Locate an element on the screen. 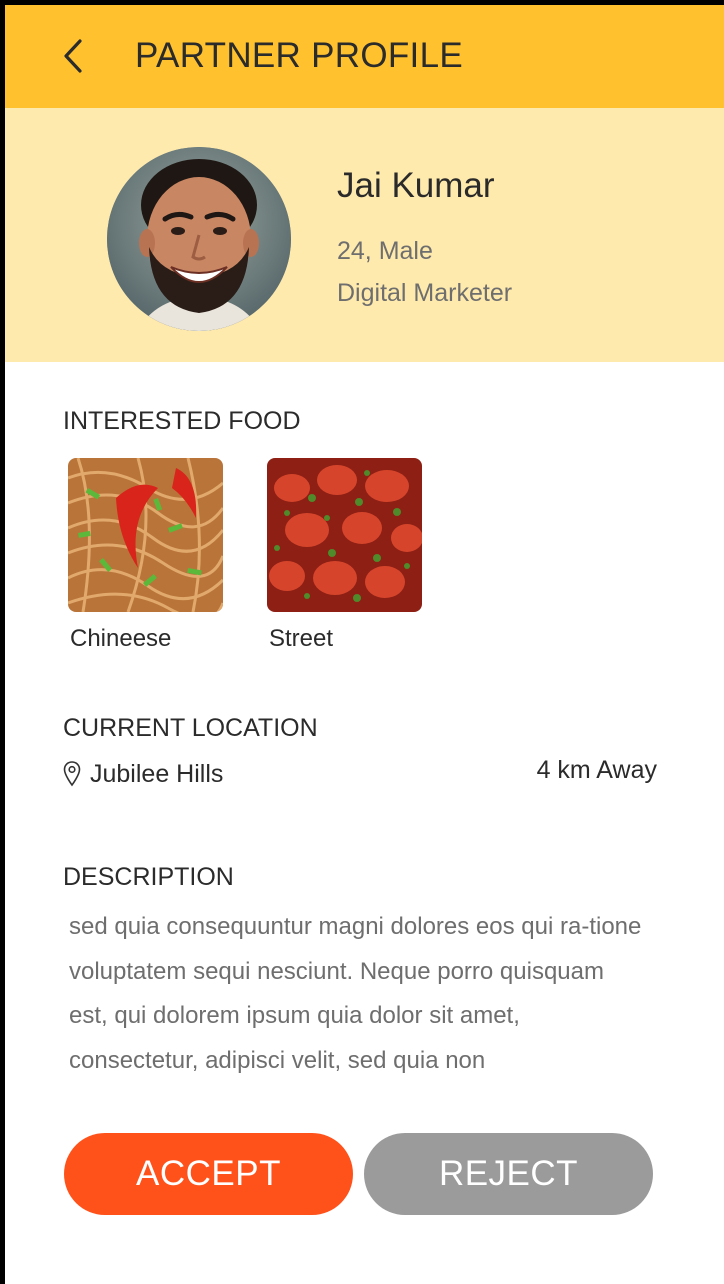  interested-food-heading: INTERESTED FOOD is located at coordinates (182, 421).